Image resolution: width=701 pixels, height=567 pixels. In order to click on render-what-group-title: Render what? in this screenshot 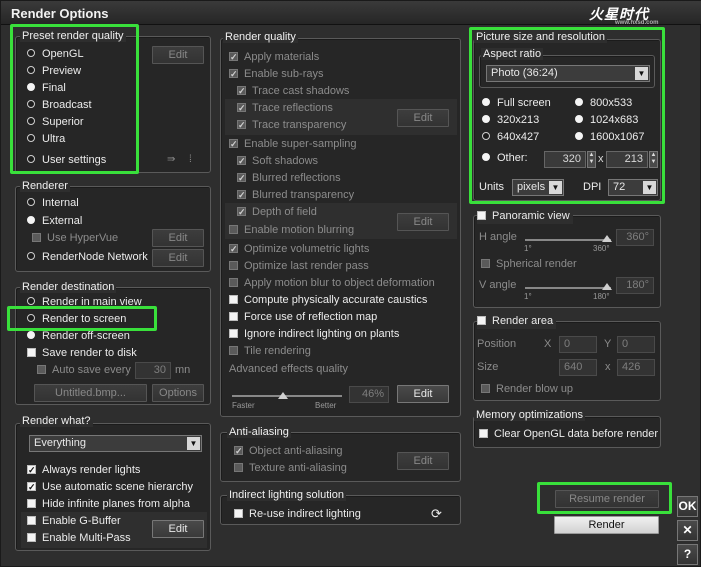, I will do `click(56, 421)`.